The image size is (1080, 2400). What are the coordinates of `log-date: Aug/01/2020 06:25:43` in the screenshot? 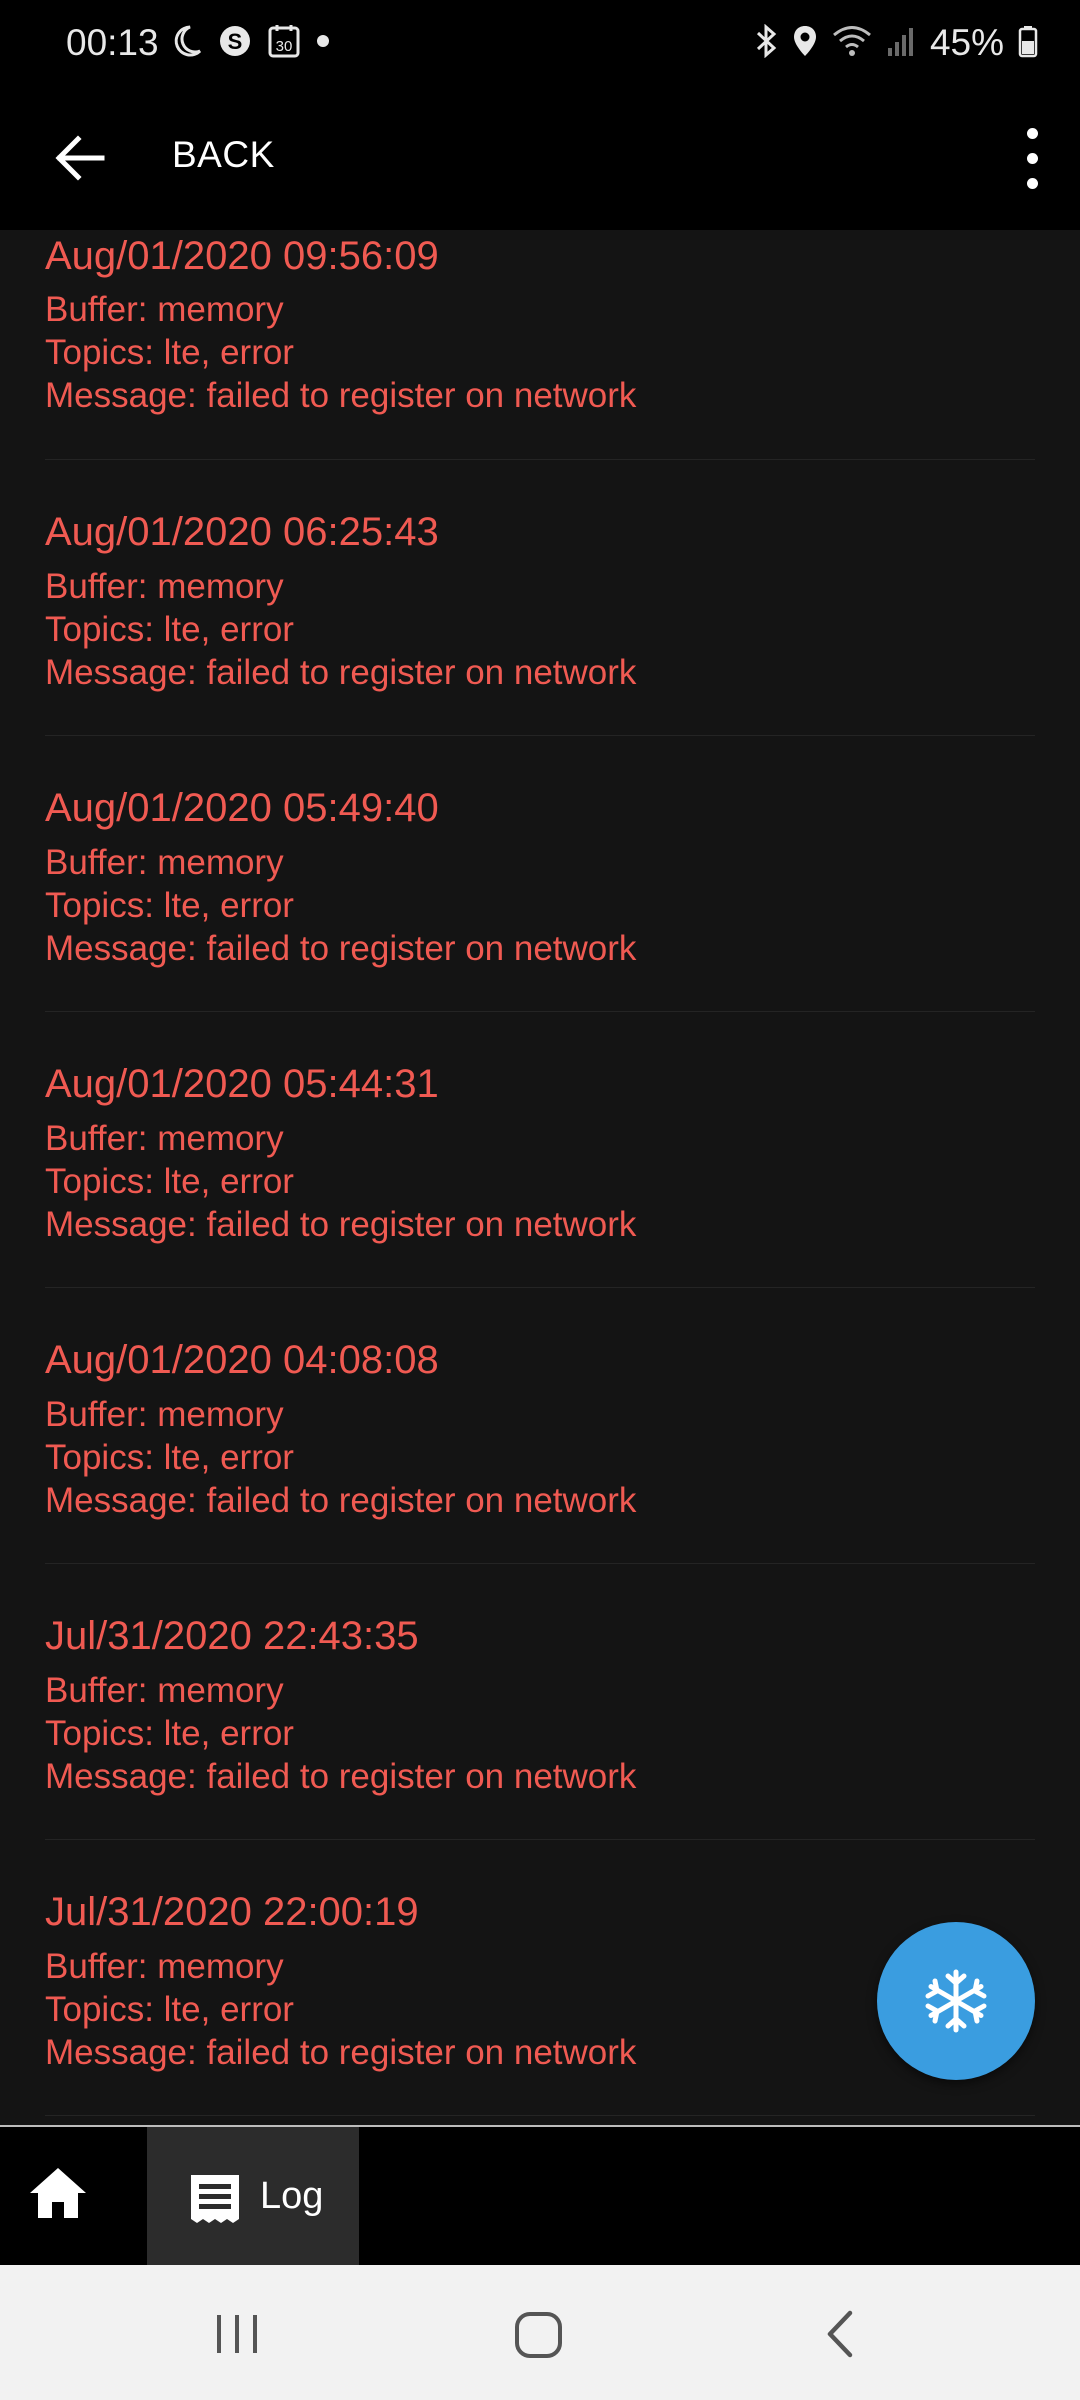 It's located at (242, 532).